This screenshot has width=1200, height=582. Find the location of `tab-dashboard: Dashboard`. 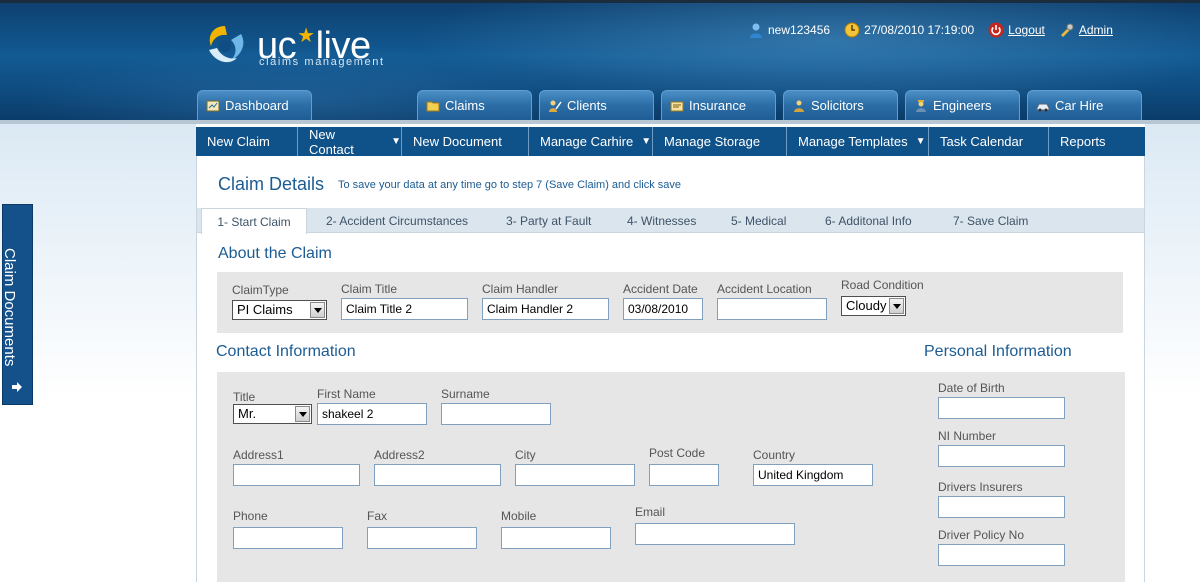

tab-dashboard: Dashboard is located at coordinates (254, 105).